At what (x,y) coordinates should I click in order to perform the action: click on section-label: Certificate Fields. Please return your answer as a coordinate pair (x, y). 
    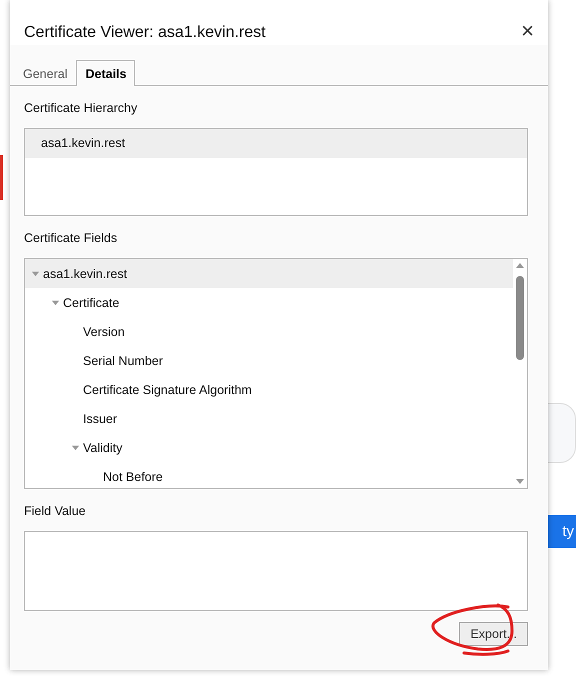
    Looking at the image, I should click on (71, 238).